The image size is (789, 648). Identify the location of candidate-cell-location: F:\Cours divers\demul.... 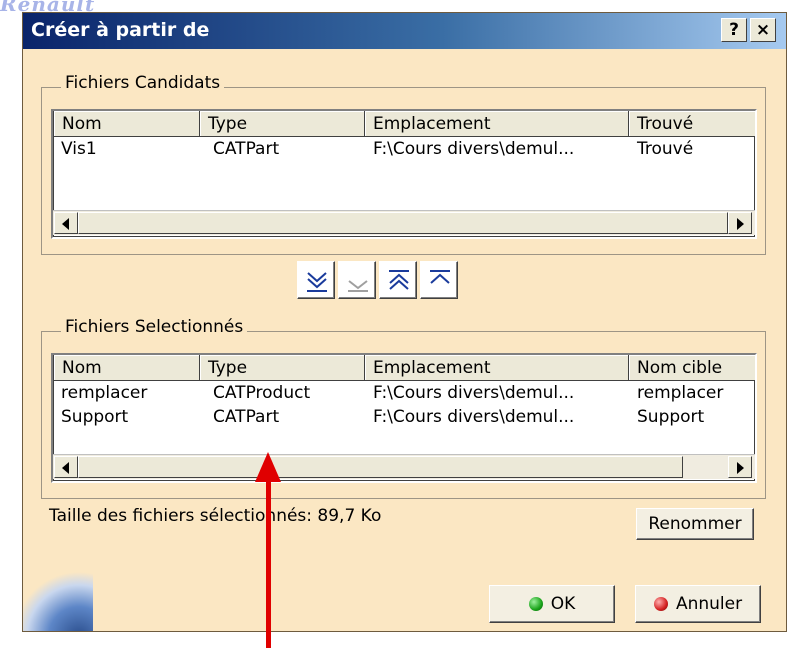
(473, 149).